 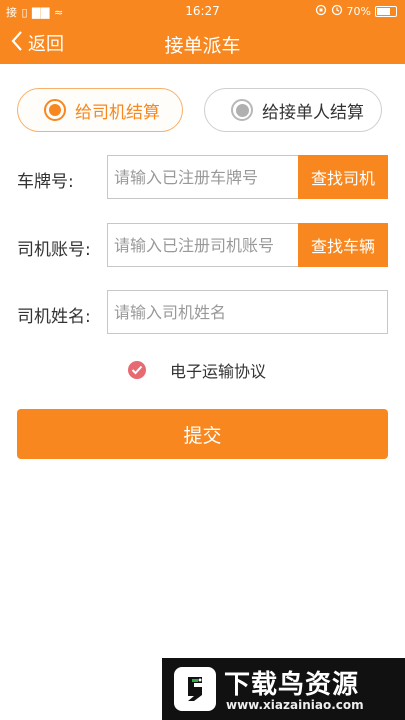 What do you see at coordinates (202, 11) in the screenshot?
I see `status-bar: 接 ▯ ▇▇ ≈ 16:27 70%` at bounding box center [202, 11].